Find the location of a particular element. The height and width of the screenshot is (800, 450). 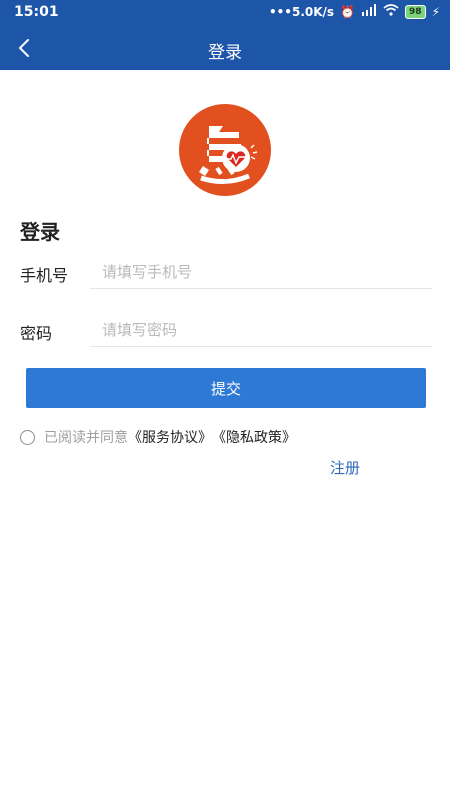

network-speed: •••5.0K/s is located at coordinates (301, 11).